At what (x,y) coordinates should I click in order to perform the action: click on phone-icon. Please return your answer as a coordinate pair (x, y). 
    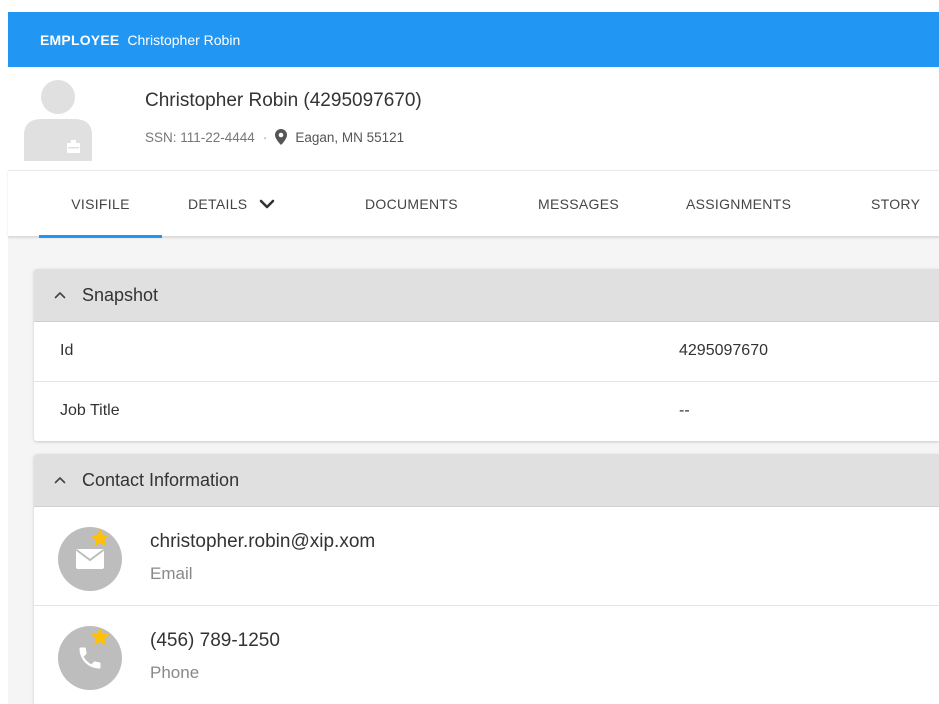
    Looking at the image, I should click on (90, 658).